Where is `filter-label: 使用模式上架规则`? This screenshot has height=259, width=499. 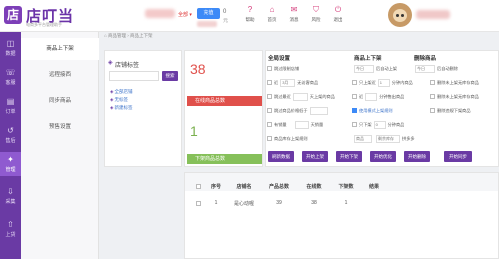
filter-label: 使用模式上架规则 is located at coordinates (376, 110).